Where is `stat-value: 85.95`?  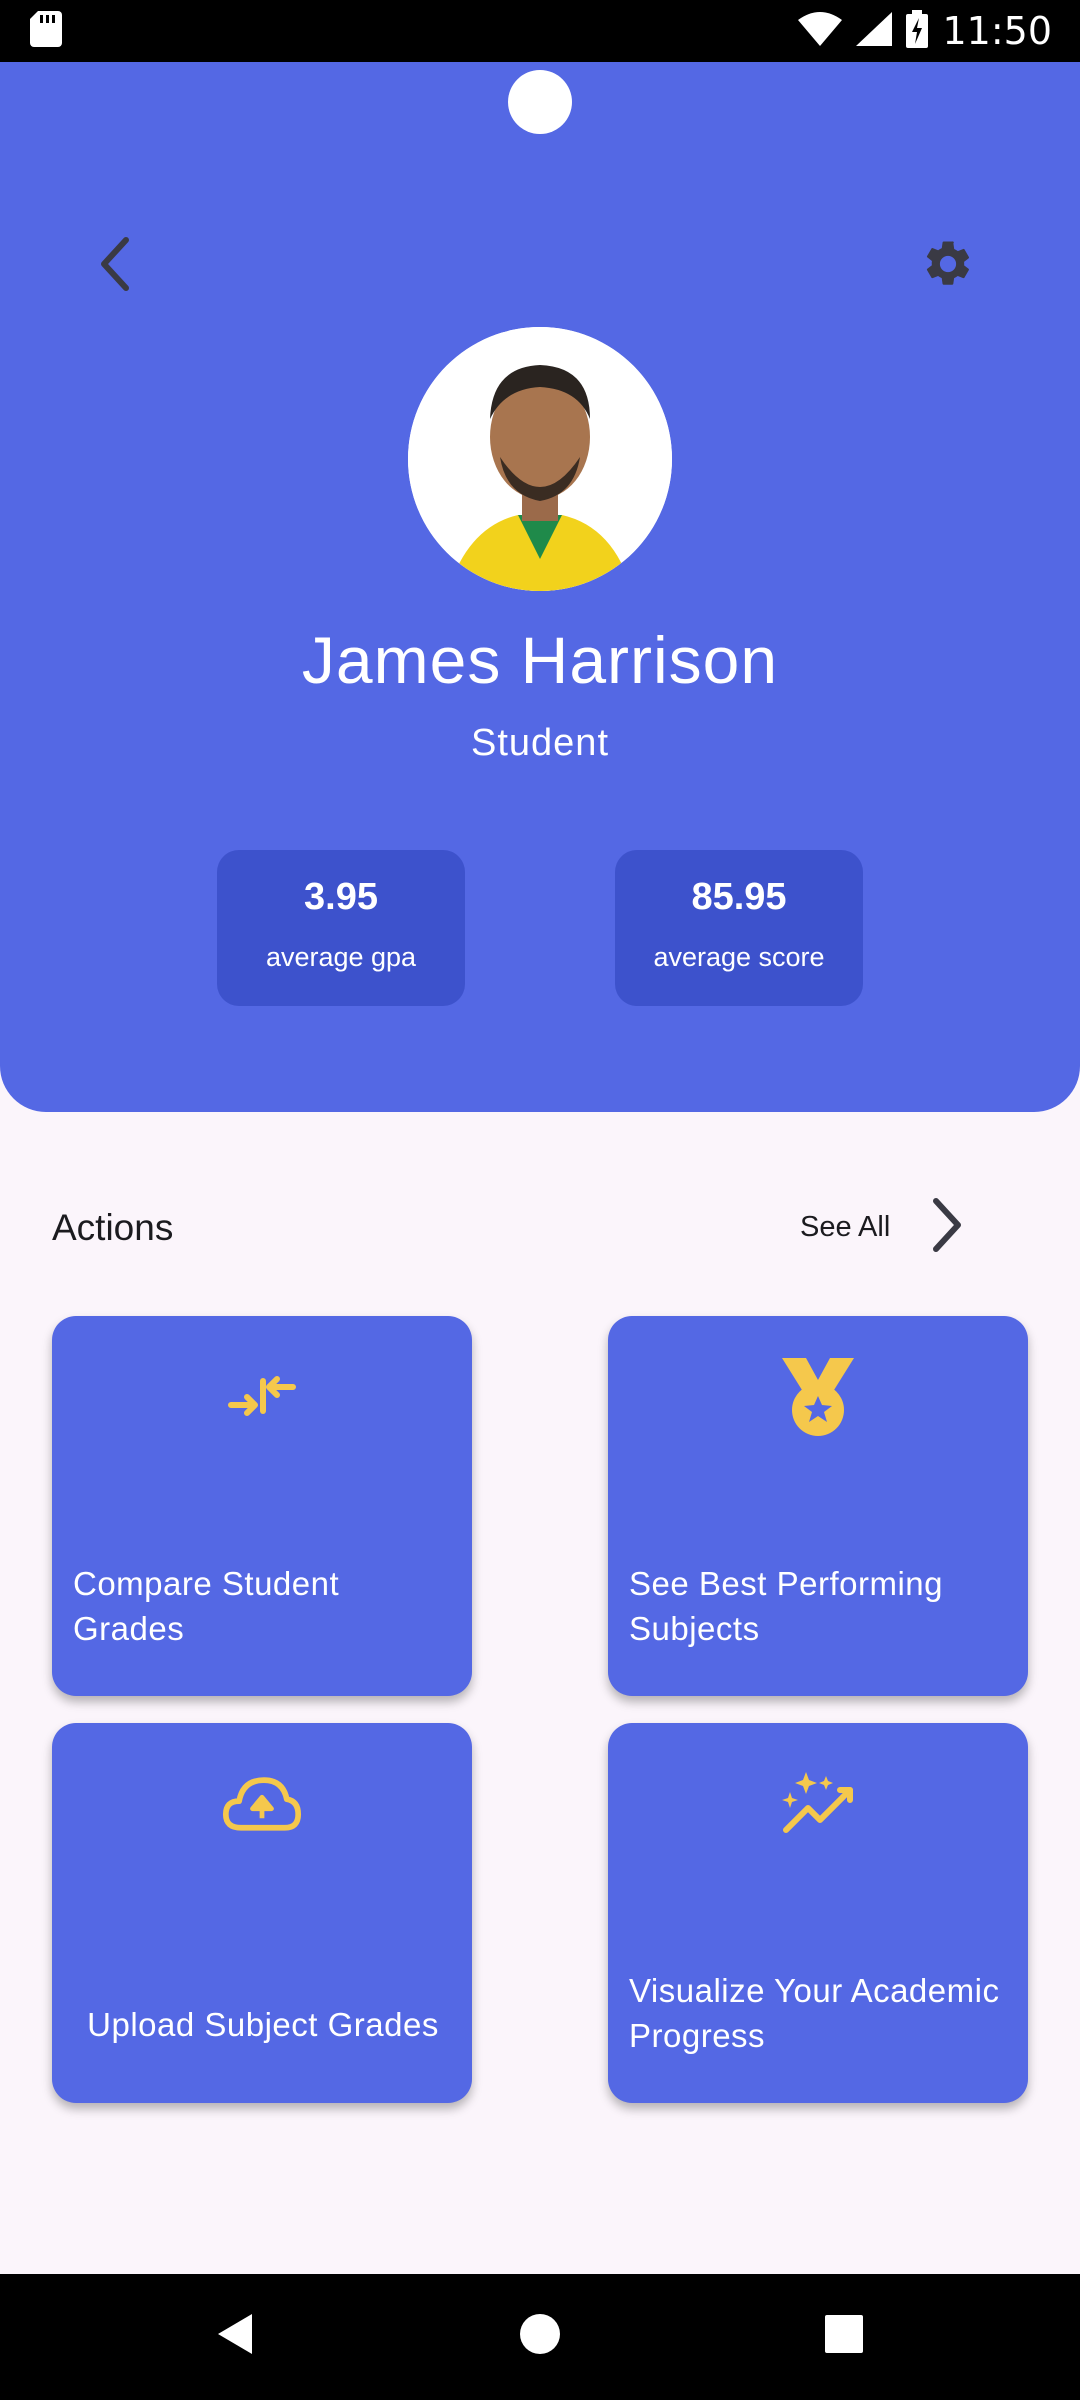
stat-value: 85.95 is located at coordinates (739, 897).